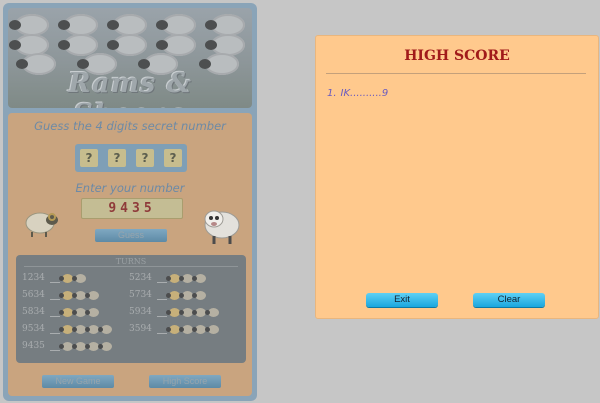 The height and width of the screenshot is (403, 600). I want to click on turn-row: 5234, so click(167, 278).